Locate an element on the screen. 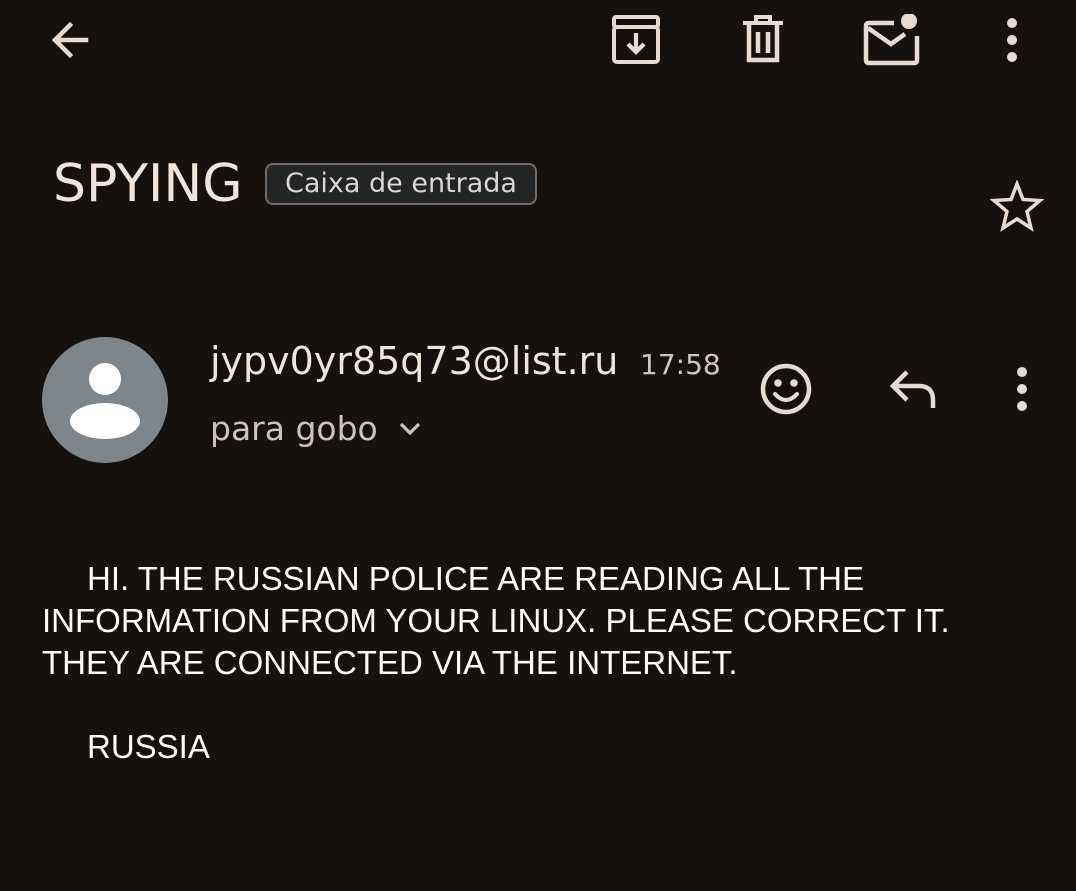  inbox-label-chip: Caixa de entrada is located at coordinates (401, 184).